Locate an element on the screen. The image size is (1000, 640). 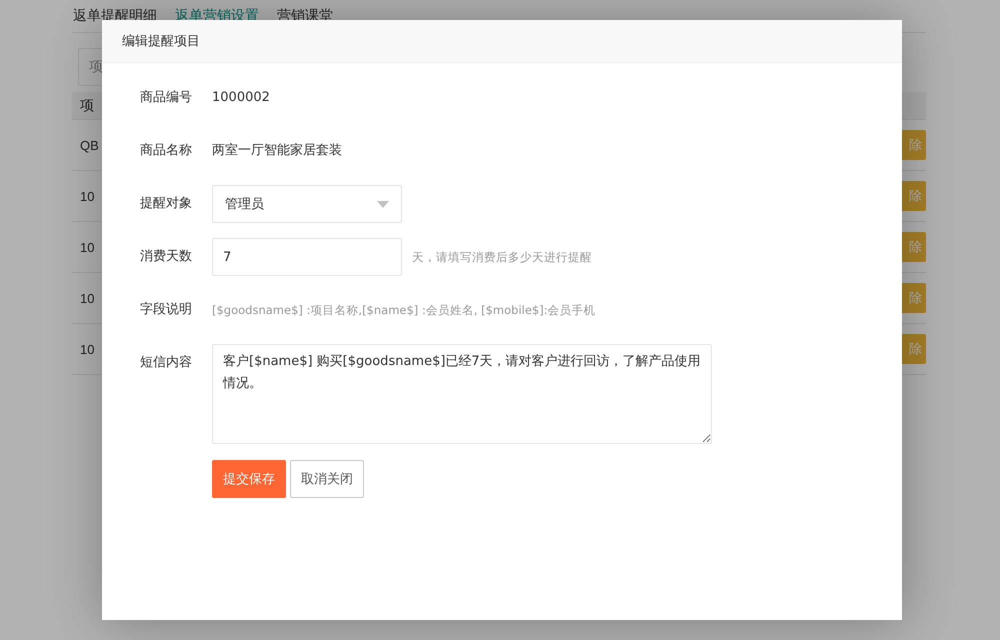
dialog-title: 编辑提醒项目 is located at coordinates (161, 41).